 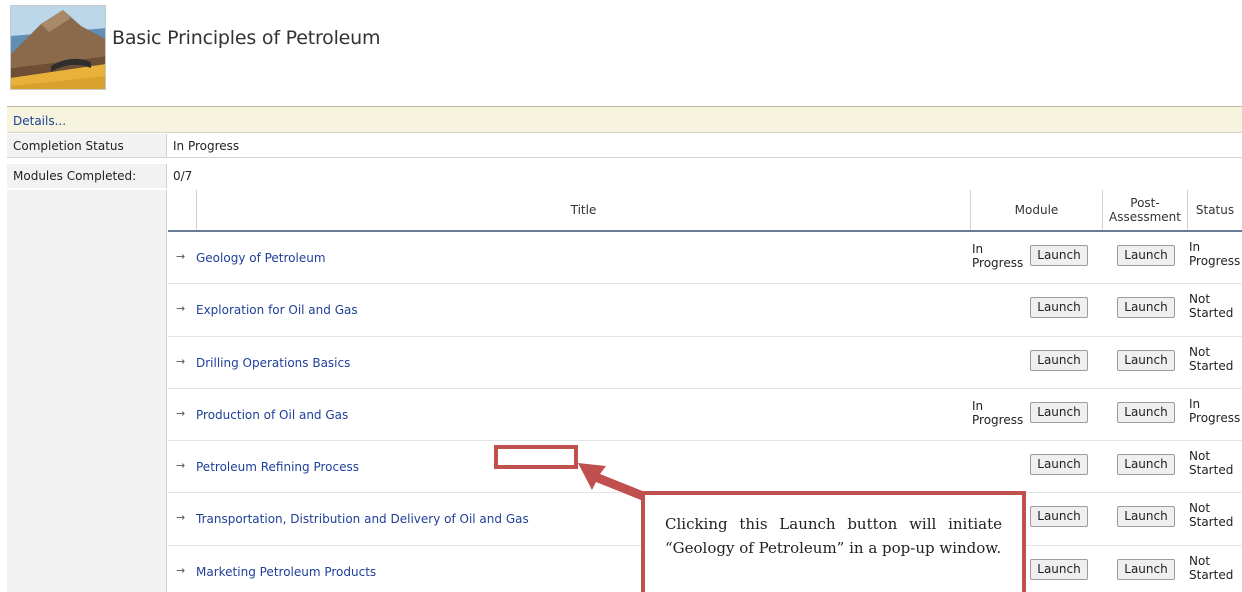 What do you see at coordinates (87, 176) in the screenshot?
I see `modules-completed-label: Modules Completed:` at bounding box center [87, 176].